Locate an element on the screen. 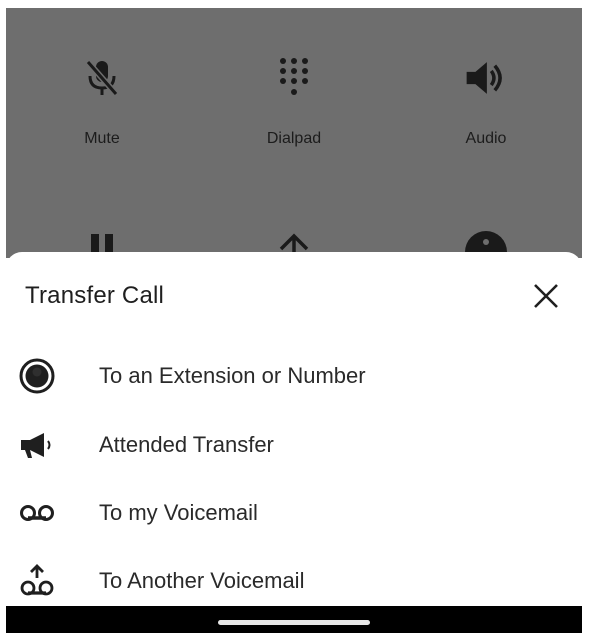 The width and height of the screenshot is (591, 633). contact-icon is located at coordinates (37, 376).